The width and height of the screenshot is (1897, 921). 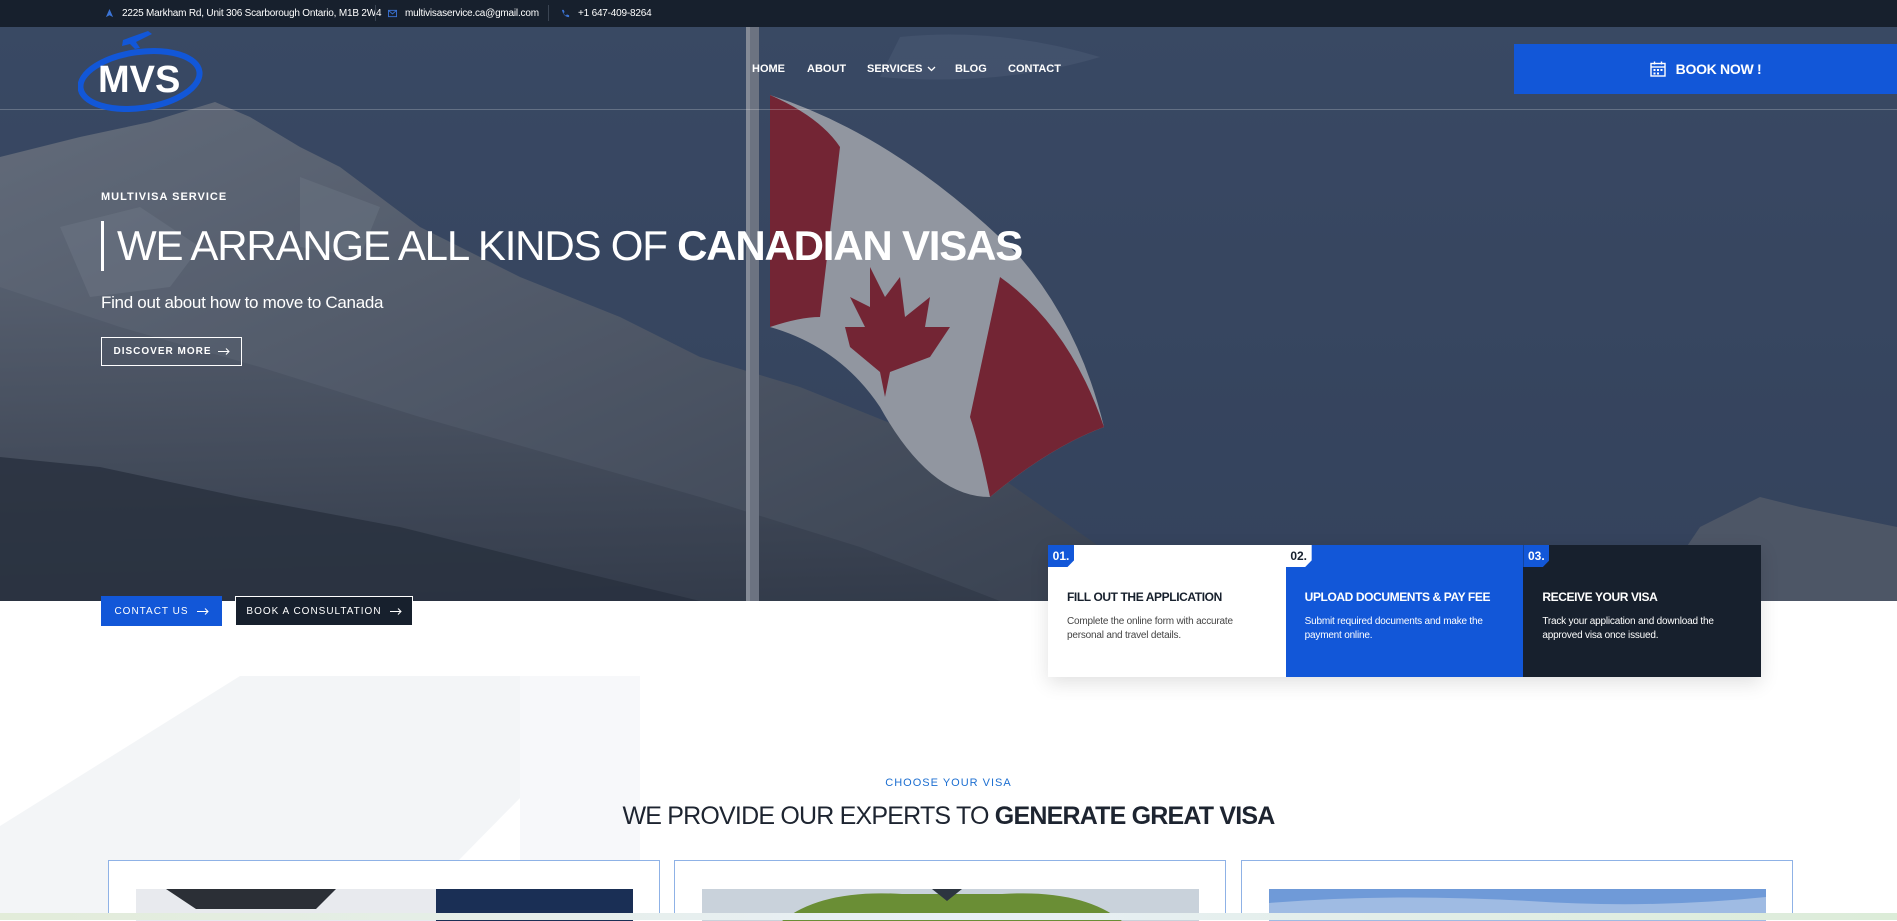 What do you see at coordinates (1135, 816) in the screenshot?
I see `section-title-bold: GENERATE GREAT VISA` at bounding box center [1135, 816].